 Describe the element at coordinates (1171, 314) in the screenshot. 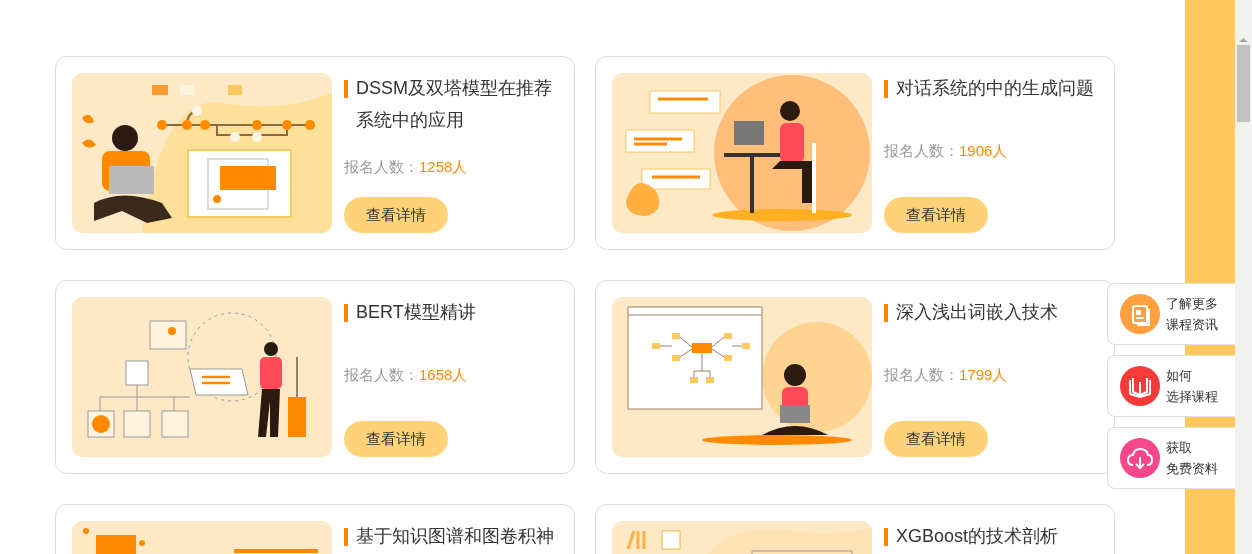

I see `side-link: 了解更多 课程资讯` at that location.